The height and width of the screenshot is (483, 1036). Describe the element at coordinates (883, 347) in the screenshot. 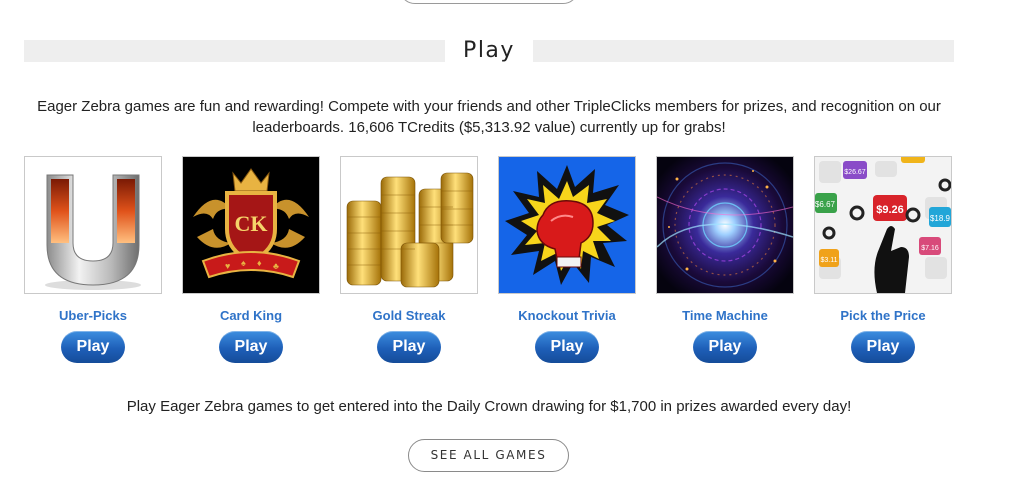

I see `play-button-pick-the-price: Play` at that location.